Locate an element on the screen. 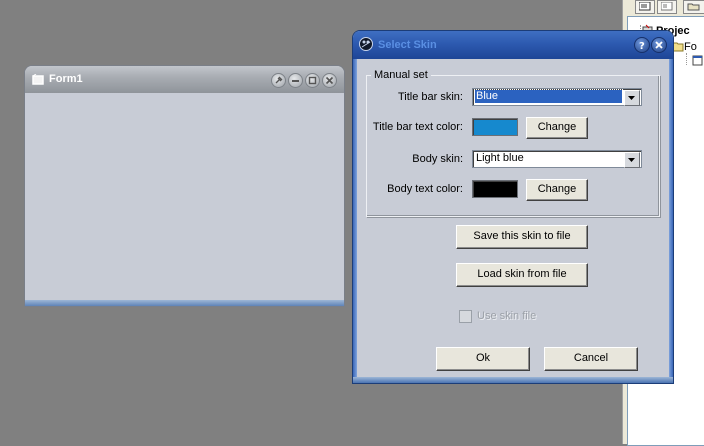 This screenshot has width=704, height=446. pin-icon is located at coordinates (279, 80).